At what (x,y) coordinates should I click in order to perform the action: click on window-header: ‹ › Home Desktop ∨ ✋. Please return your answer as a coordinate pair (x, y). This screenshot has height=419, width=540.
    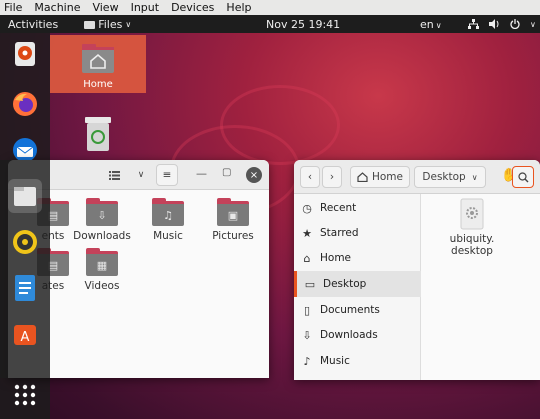
    Looking at the image, I should click on (417, 177).